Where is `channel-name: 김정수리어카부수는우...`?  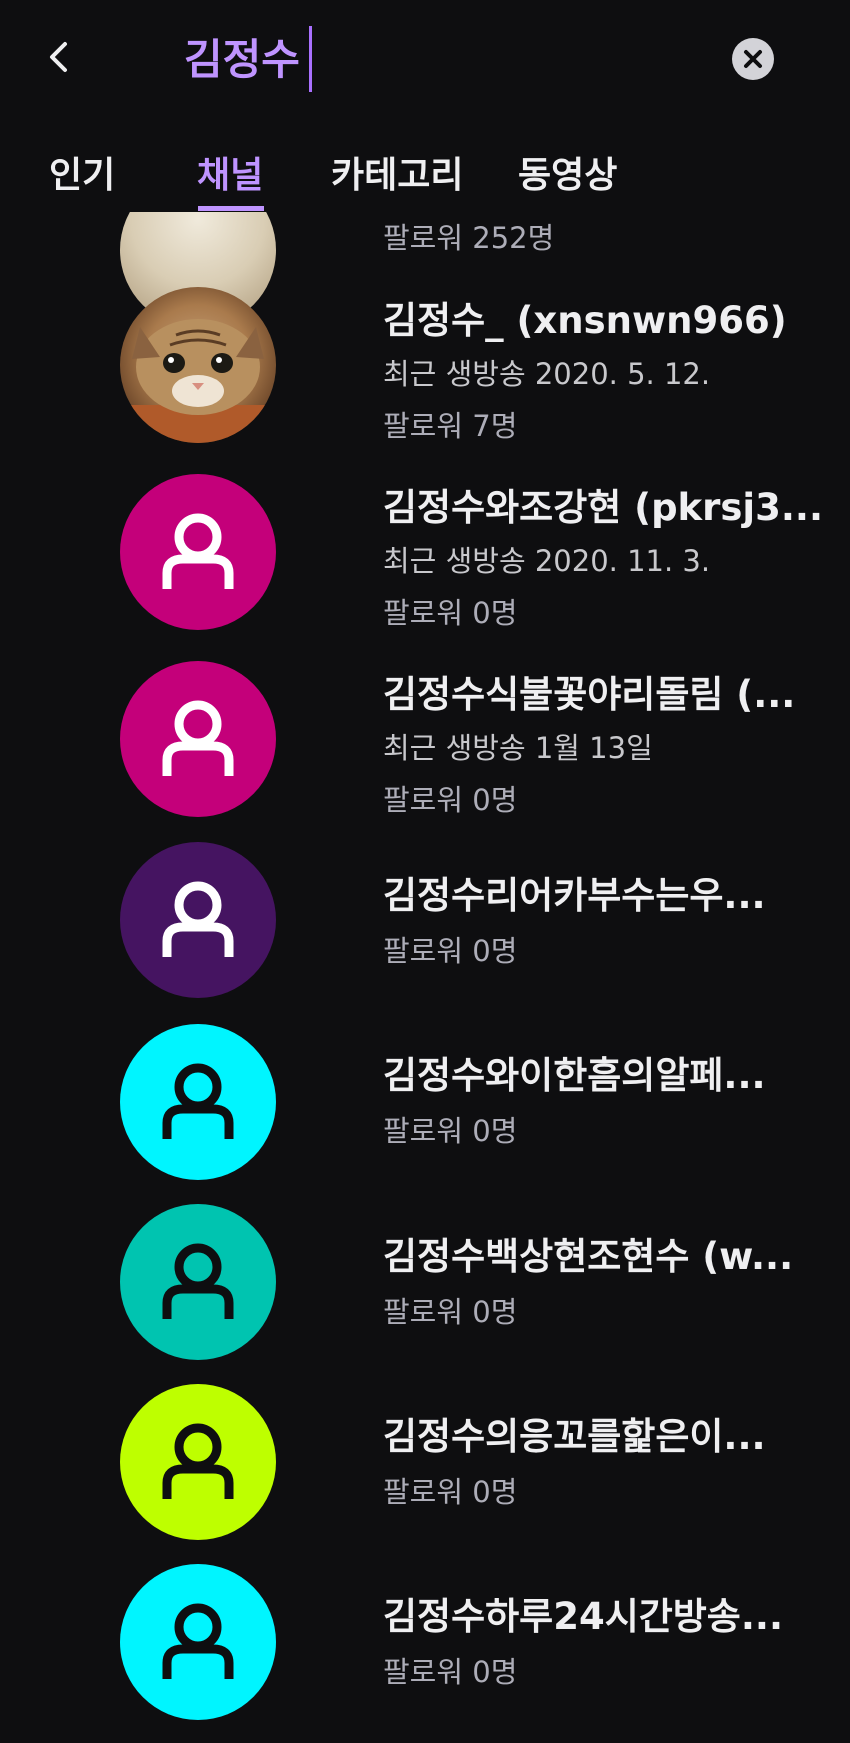
channel-name: 김정수리어카부수는우... is located at coordinates (574, 895).